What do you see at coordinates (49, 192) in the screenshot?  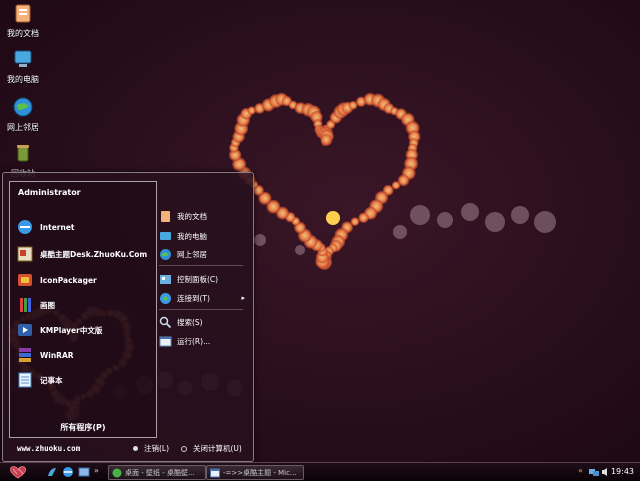 I see `user-name: Administrator` at bounding box center [49, 192].